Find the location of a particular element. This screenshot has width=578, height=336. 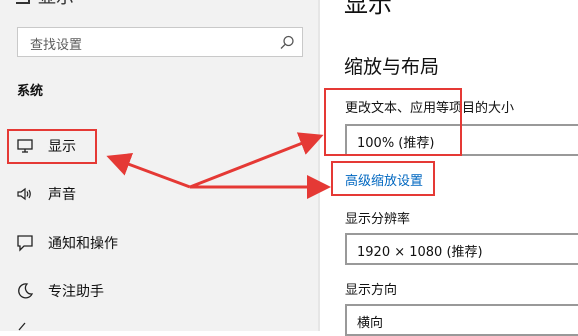

section-title: 缩放与布局 is located at coordinates (392, 67).